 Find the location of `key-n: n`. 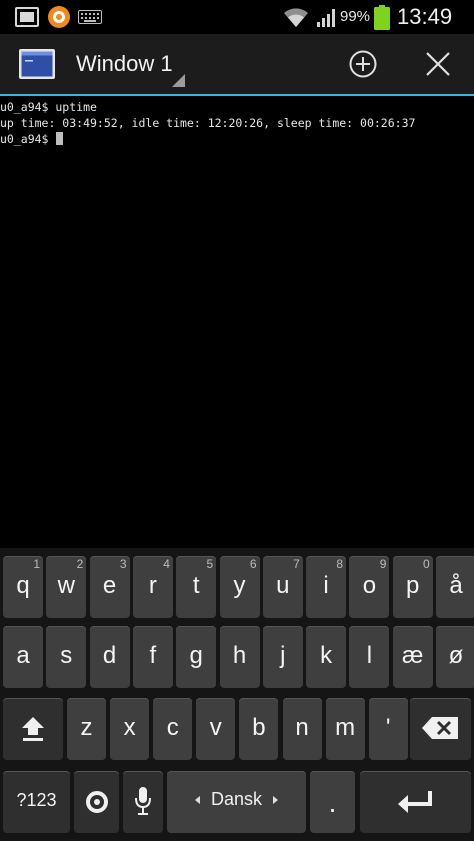

key-n: n is located at coordinates (302, 729).